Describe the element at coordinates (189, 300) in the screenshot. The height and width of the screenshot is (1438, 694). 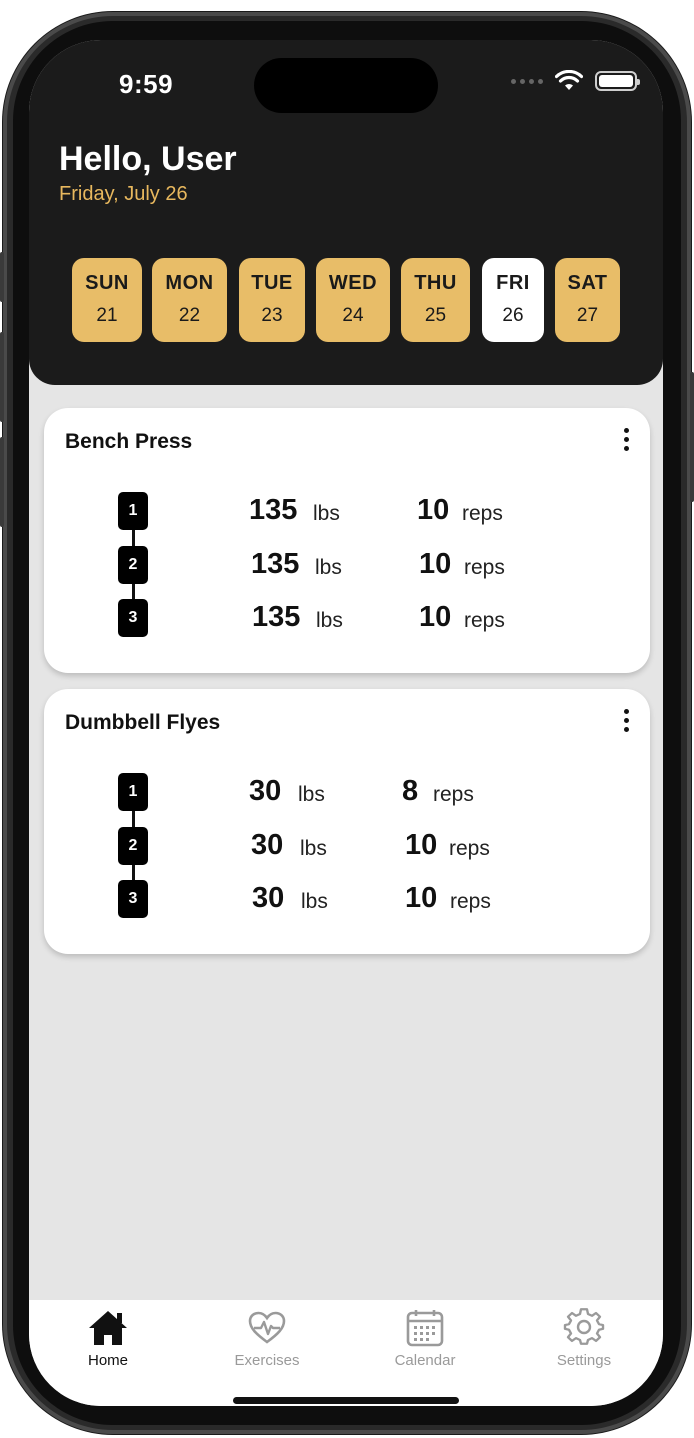
I see `day-mon: MON 22` at that location.